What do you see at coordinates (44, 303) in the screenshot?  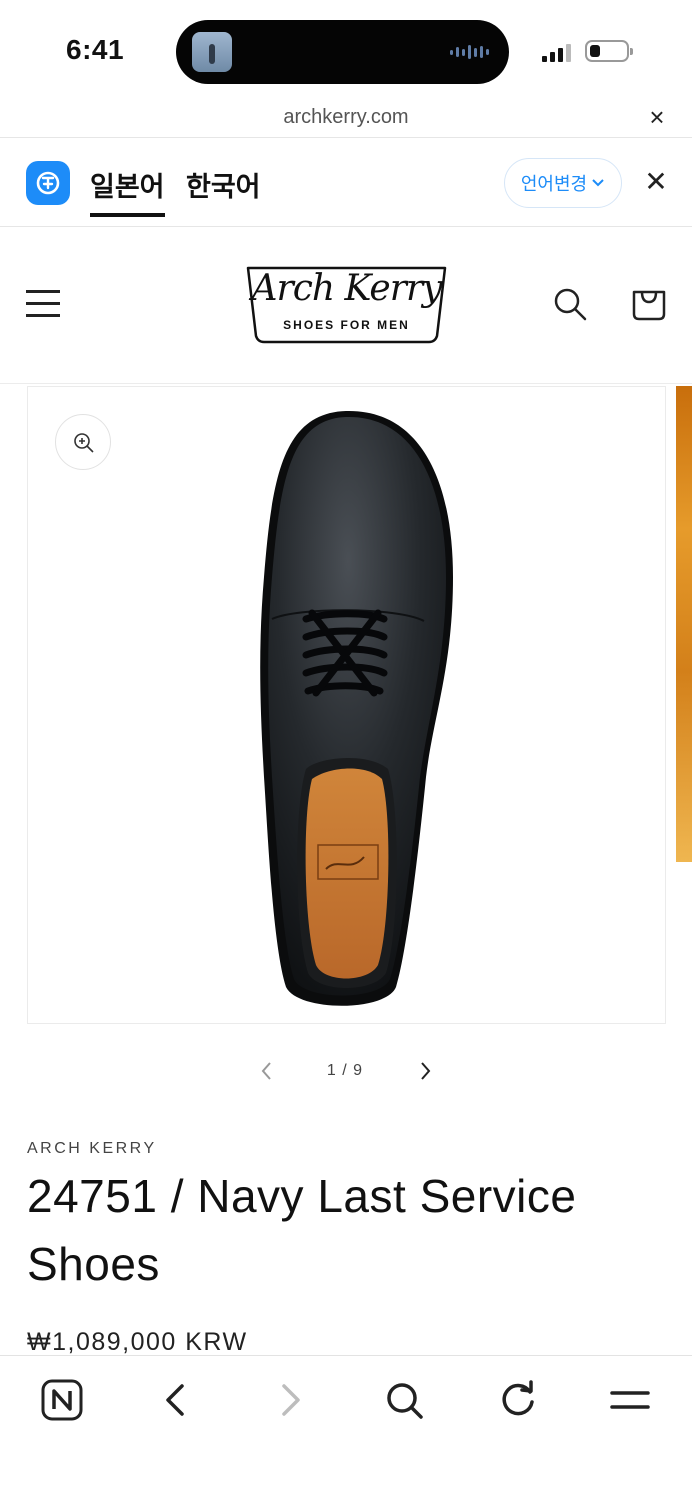 I see `hamburger-icon` at bounding box center [44, 303].